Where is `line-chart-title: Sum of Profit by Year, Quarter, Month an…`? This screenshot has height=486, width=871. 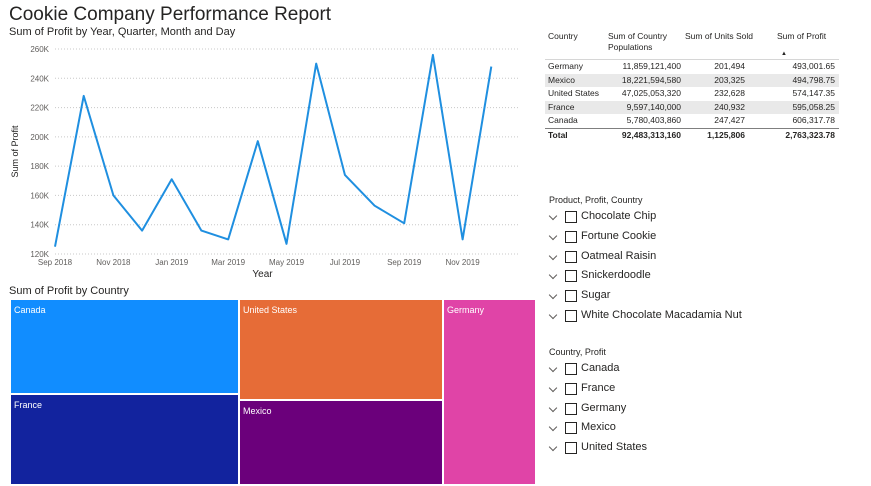
line-chart-title: Sum of Profit by Year, Quarter, Month an… is located at coordinates (122, 32).